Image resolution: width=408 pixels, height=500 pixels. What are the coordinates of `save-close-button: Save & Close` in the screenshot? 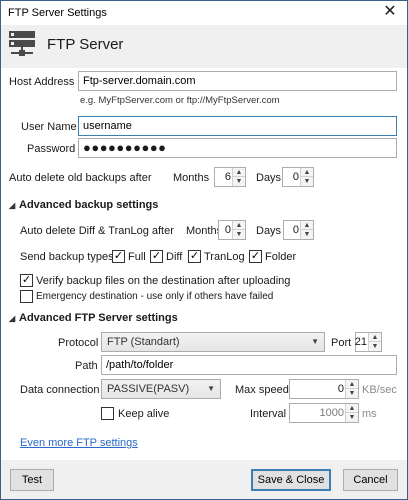 It's located at (291, 480).